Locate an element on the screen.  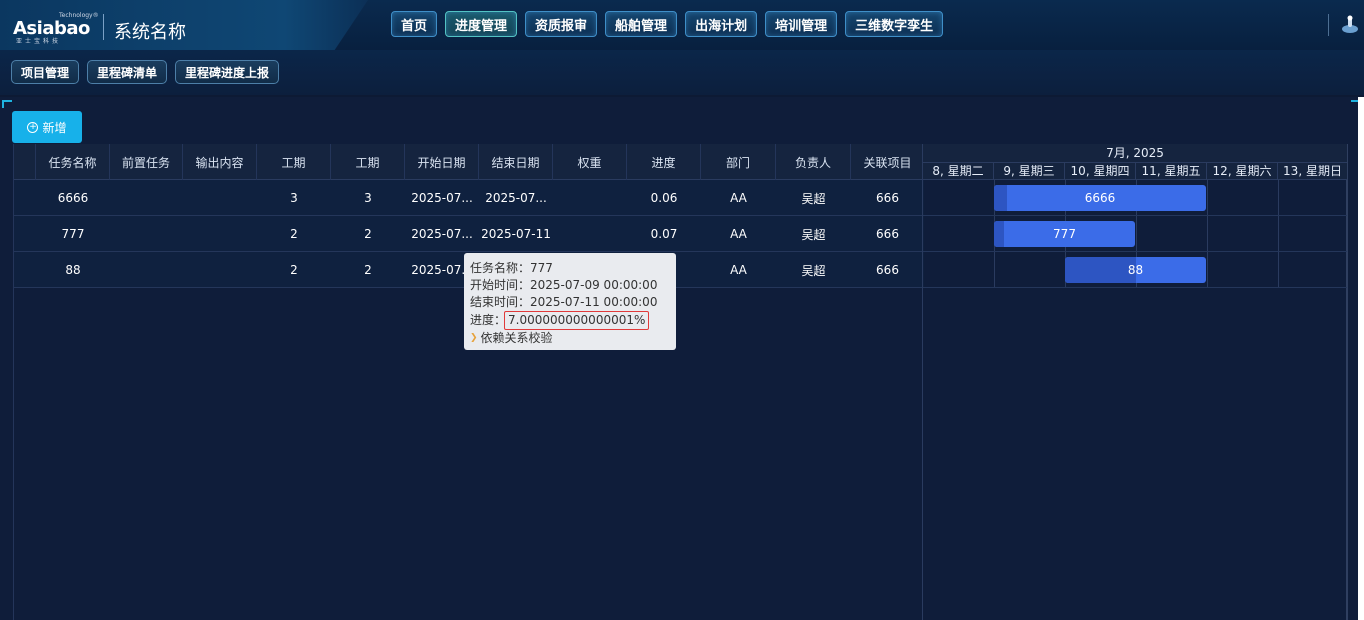
cell-task-name: 6666 is located at coordinates (73, 198).